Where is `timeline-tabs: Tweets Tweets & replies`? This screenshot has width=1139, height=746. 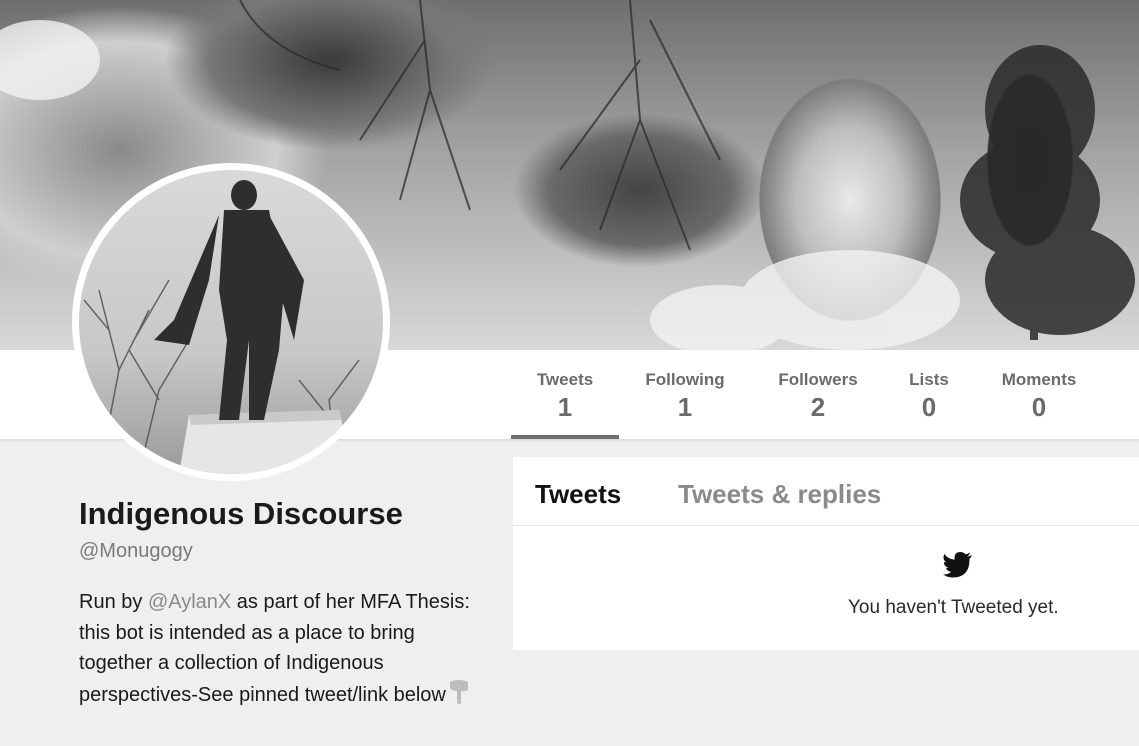 timeline-tabs: Tweets Tweets & replies is located at coordinates (826, 491).